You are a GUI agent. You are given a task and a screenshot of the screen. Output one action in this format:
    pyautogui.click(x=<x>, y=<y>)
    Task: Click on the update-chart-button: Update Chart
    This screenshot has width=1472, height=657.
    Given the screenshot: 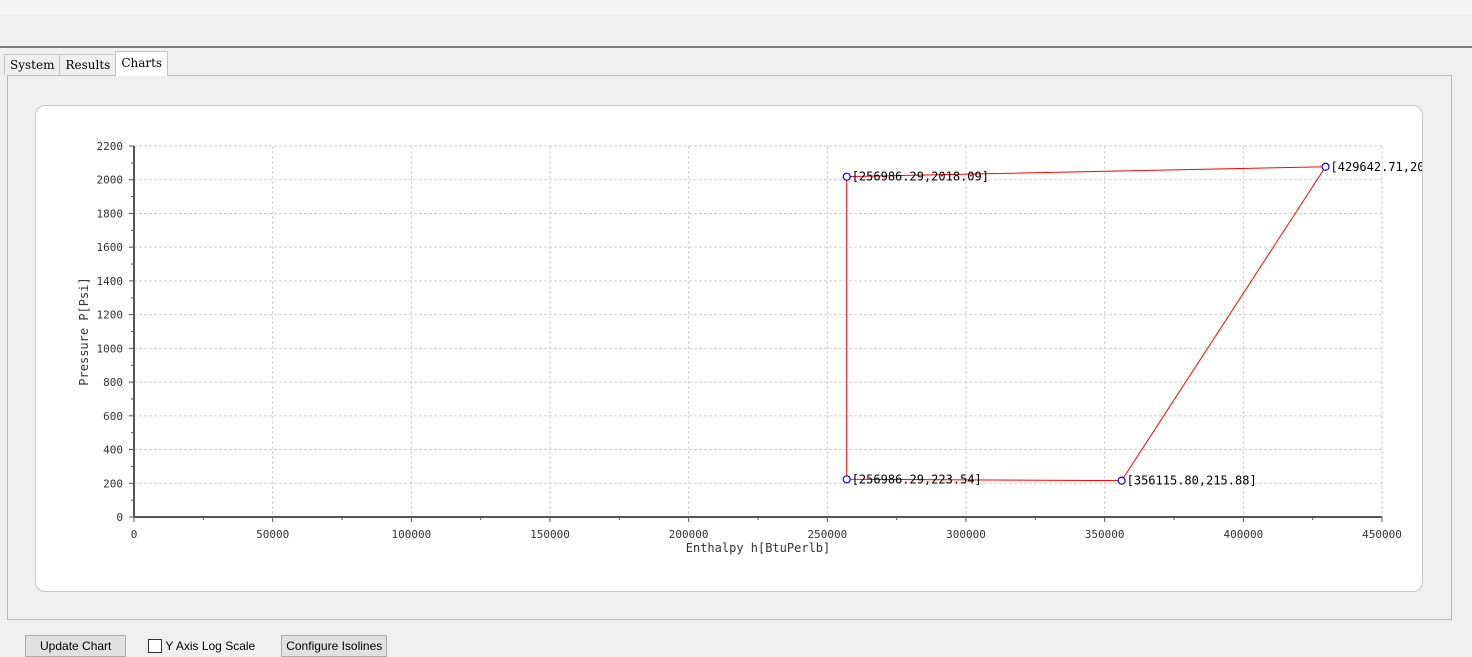 What is the action you would take?
    pyautogui.click(x=76, y=646)
    